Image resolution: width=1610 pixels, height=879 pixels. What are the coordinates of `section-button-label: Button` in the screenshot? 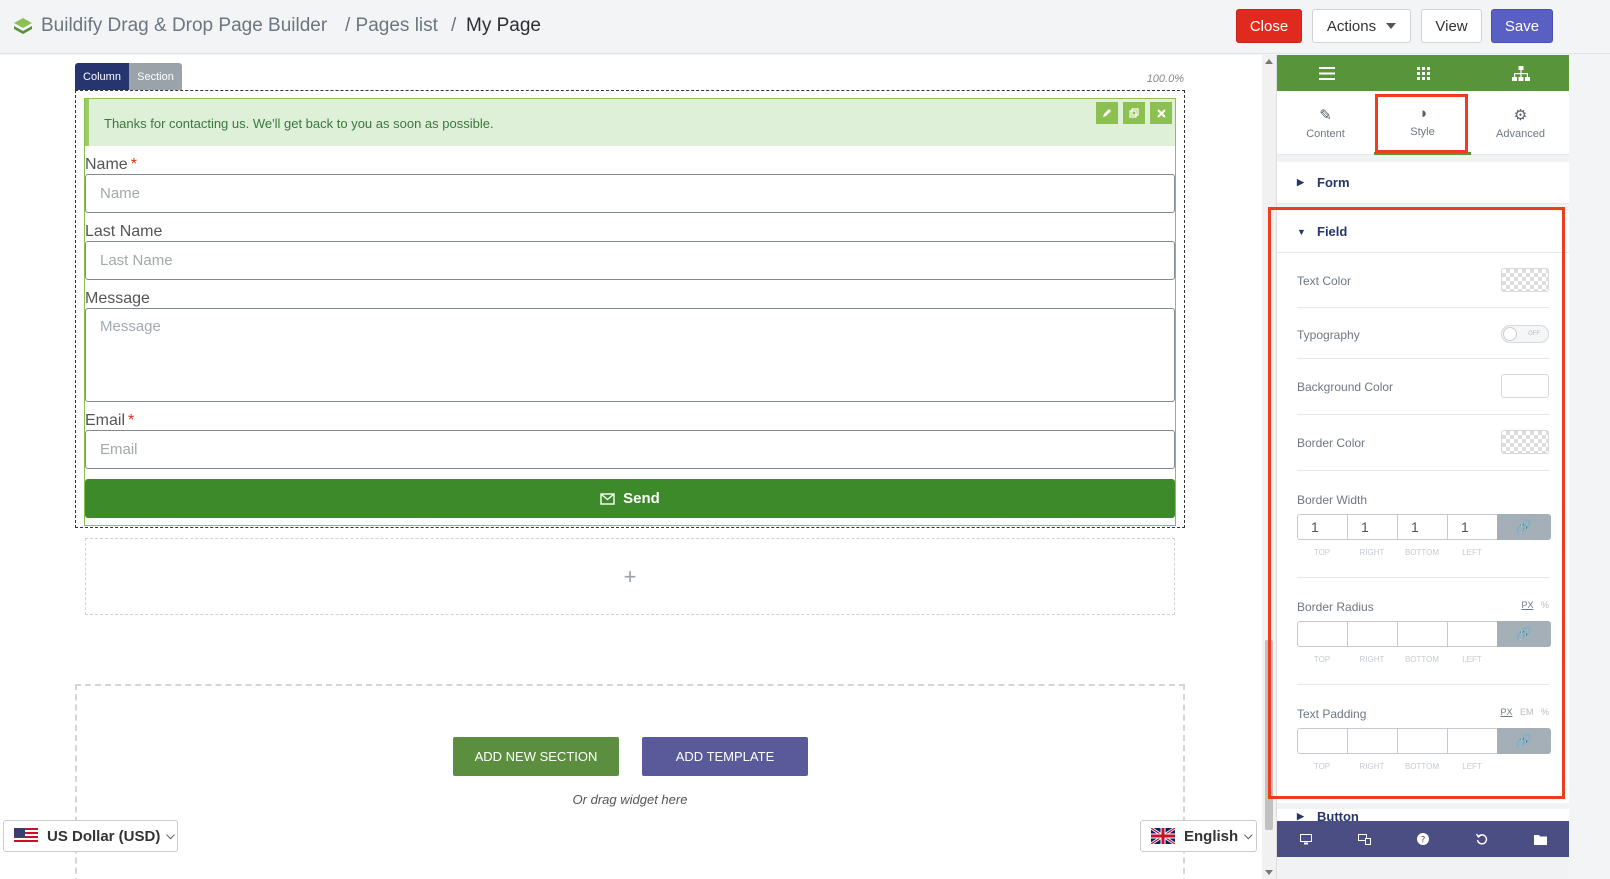 It's located at (1338, 815).